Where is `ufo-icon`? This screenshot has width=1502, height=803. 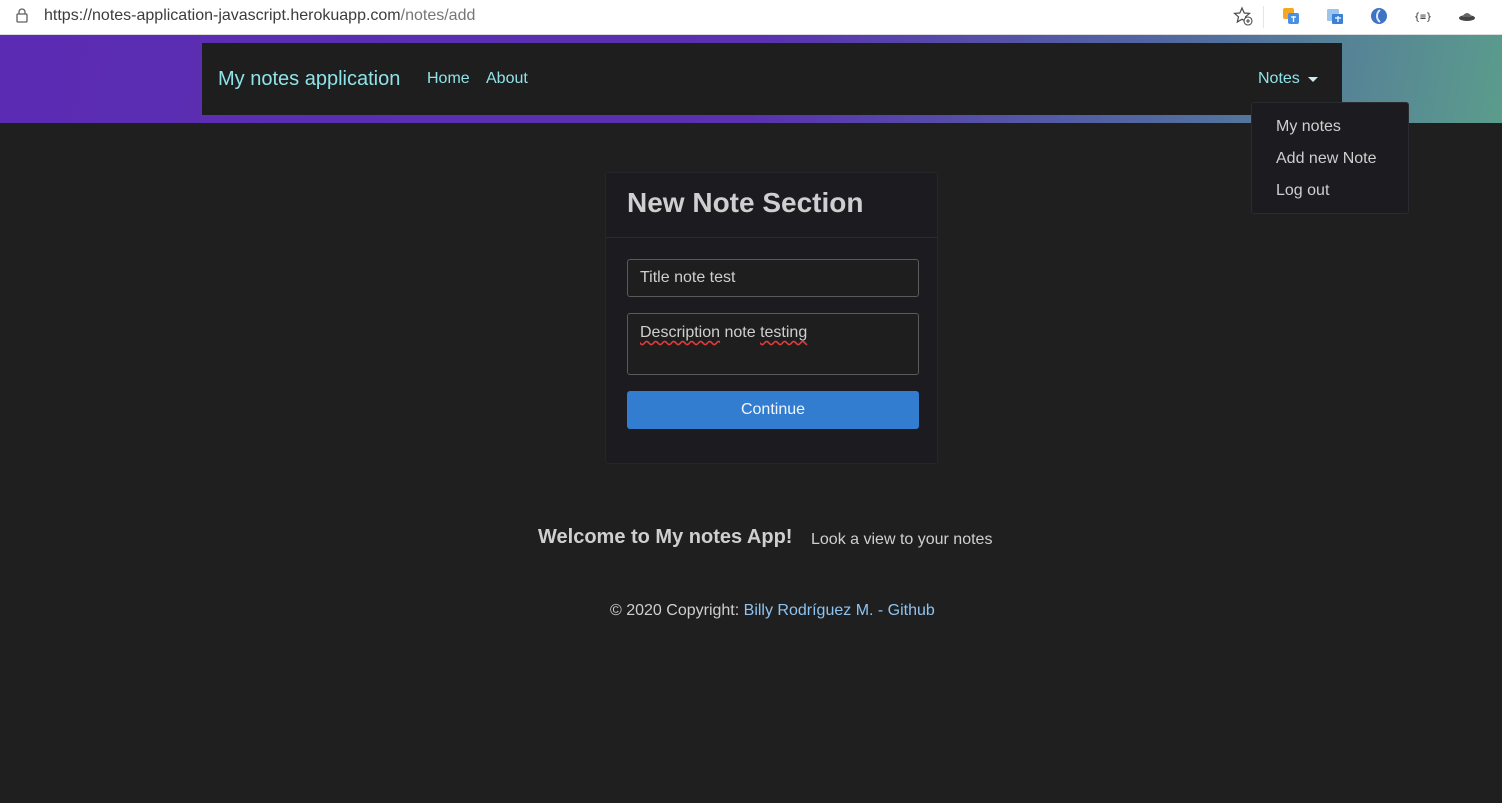 ufo-icon is located at coordinates (1467, 16).